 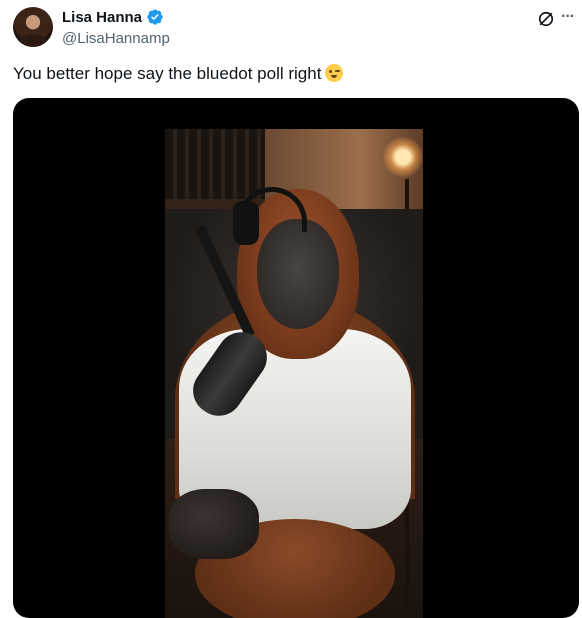 I want to click on tweet-header: Lisa Hanna @LisaHannamp ···, so click(x=291, y=30).